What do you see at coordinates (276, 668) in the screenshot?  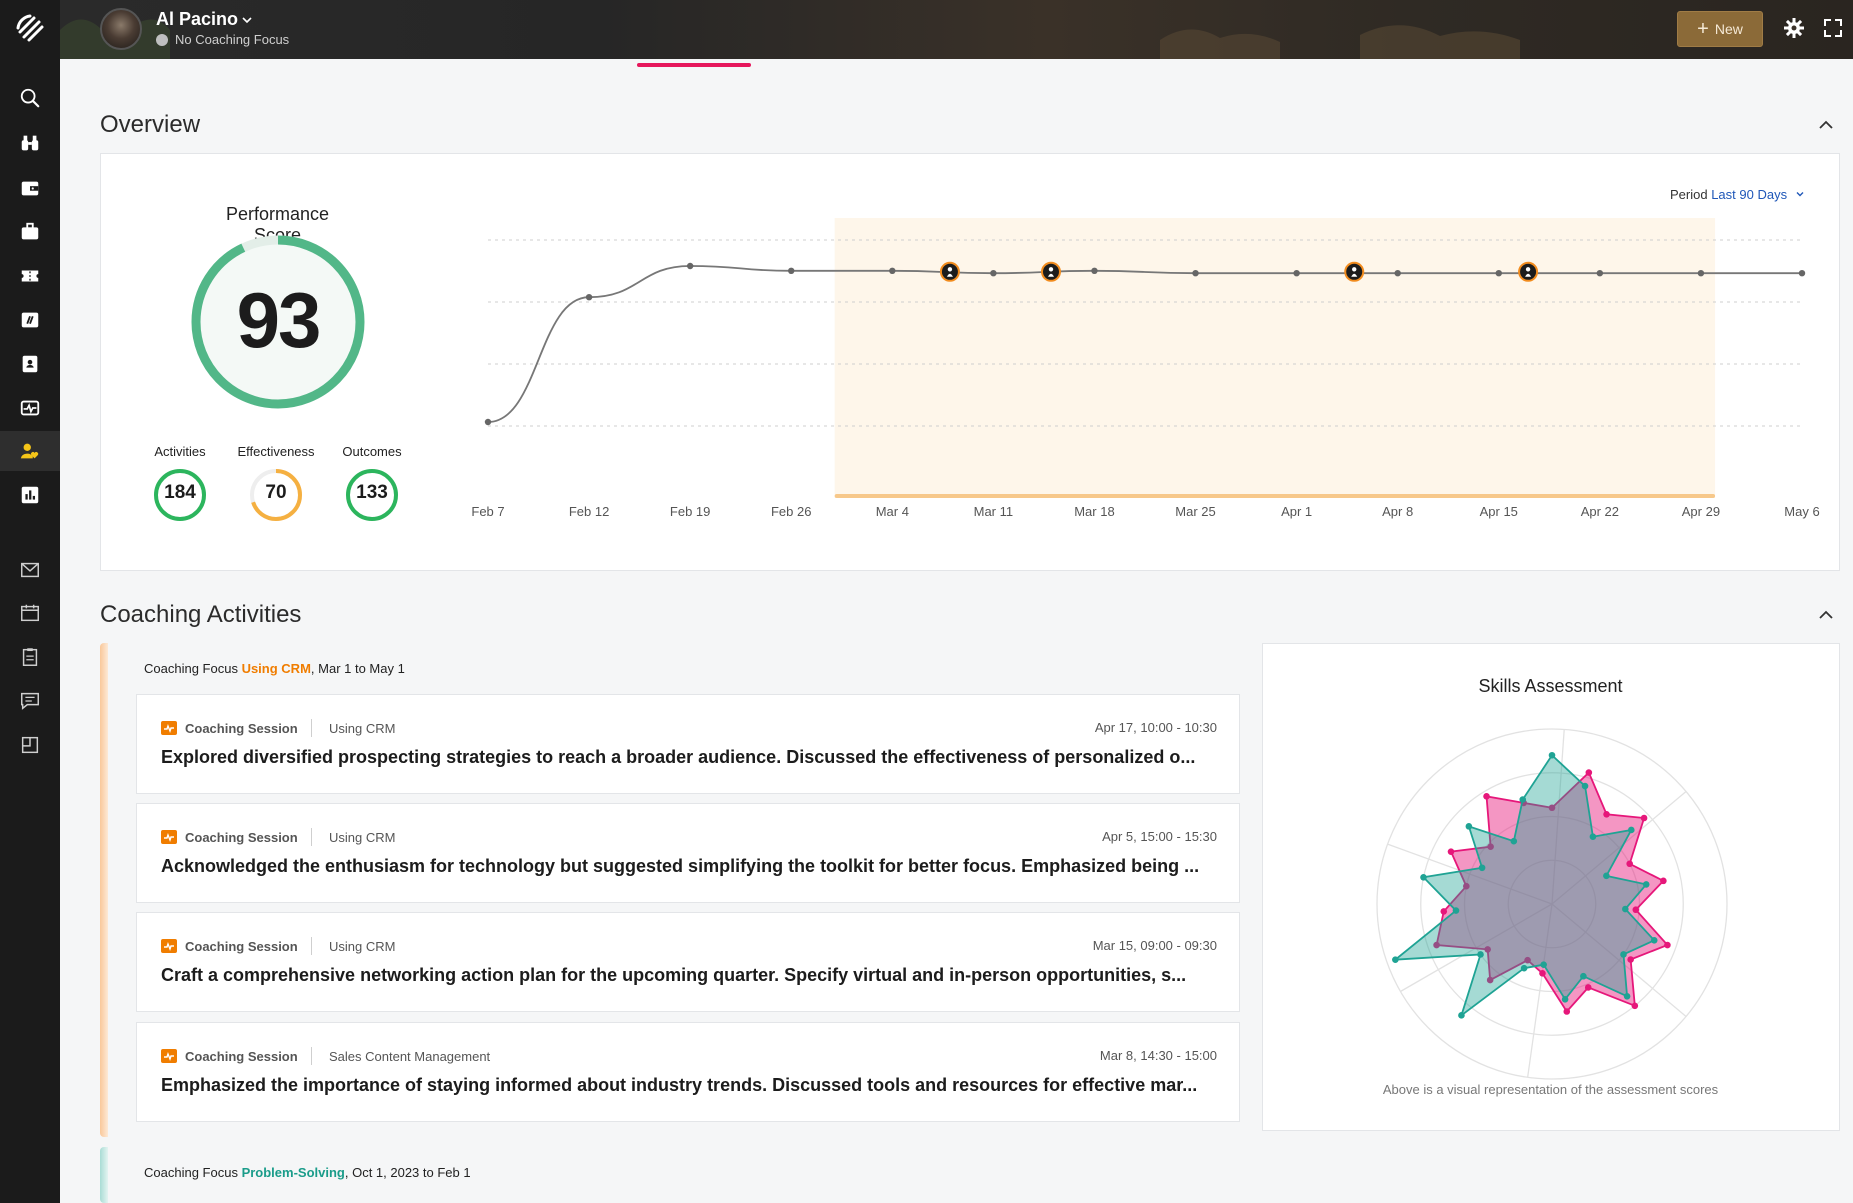 I see `focus-name-crm: Using CRM` at bounding box center [276, 668].